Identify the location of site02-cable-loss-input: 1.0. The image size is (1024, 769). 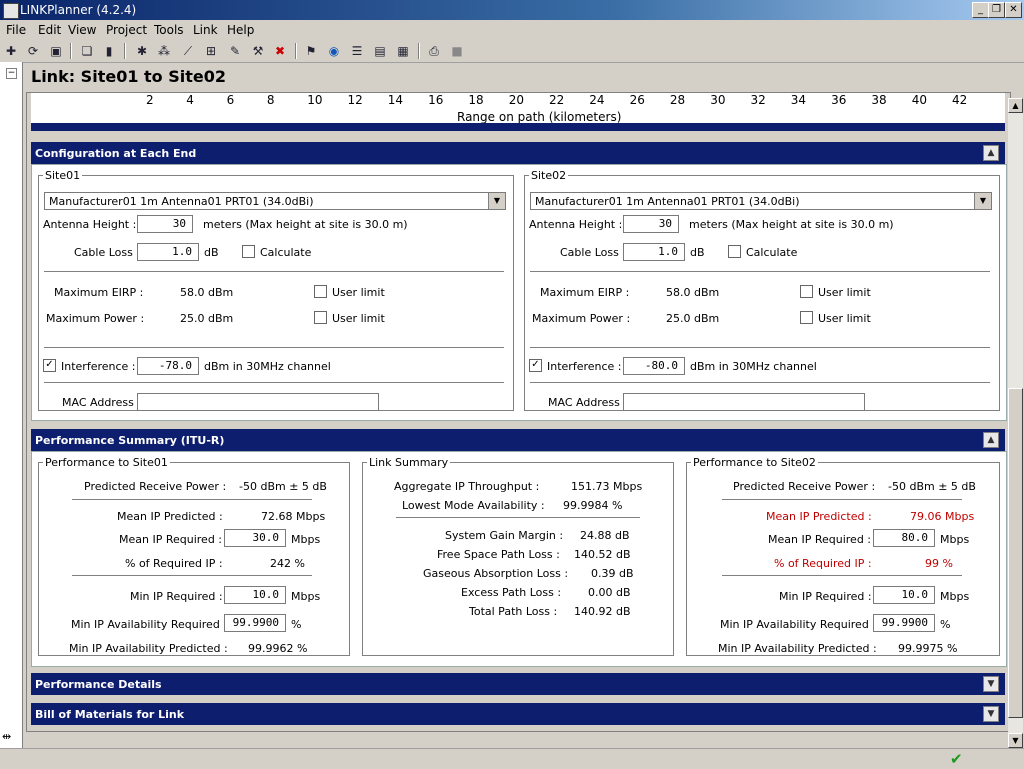
(654, 252).